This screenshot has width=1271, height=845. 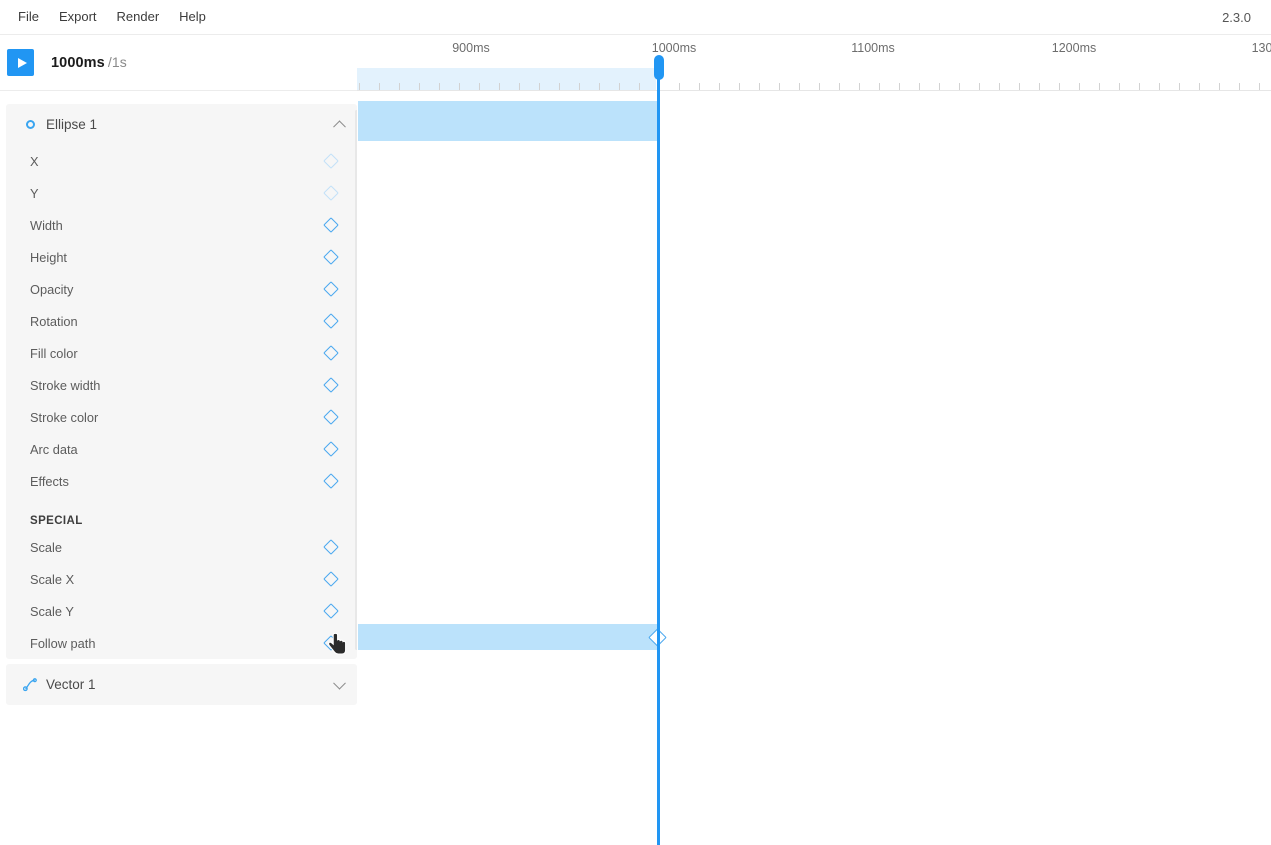 I want to click on menu-help: Help, so click(x=192, y=17).